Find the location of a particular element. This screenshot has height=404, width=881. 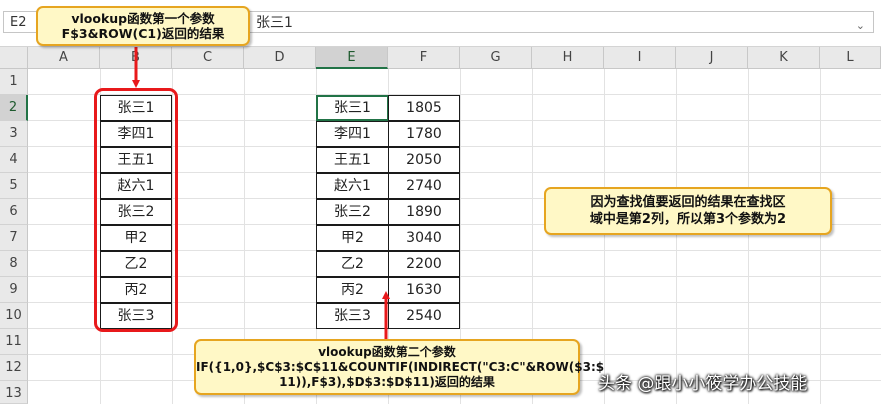

cell-e5: 赵六1 is located at coordinates (352, 186).